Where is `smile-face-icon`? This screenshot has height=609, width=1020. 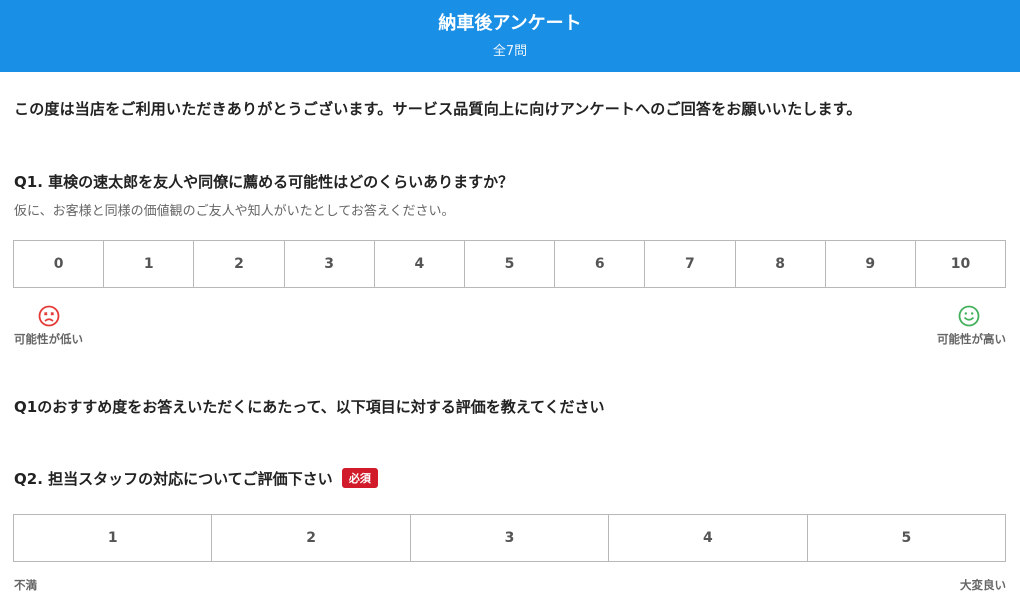 smile-face-icon is located at coordinates (969, 316).